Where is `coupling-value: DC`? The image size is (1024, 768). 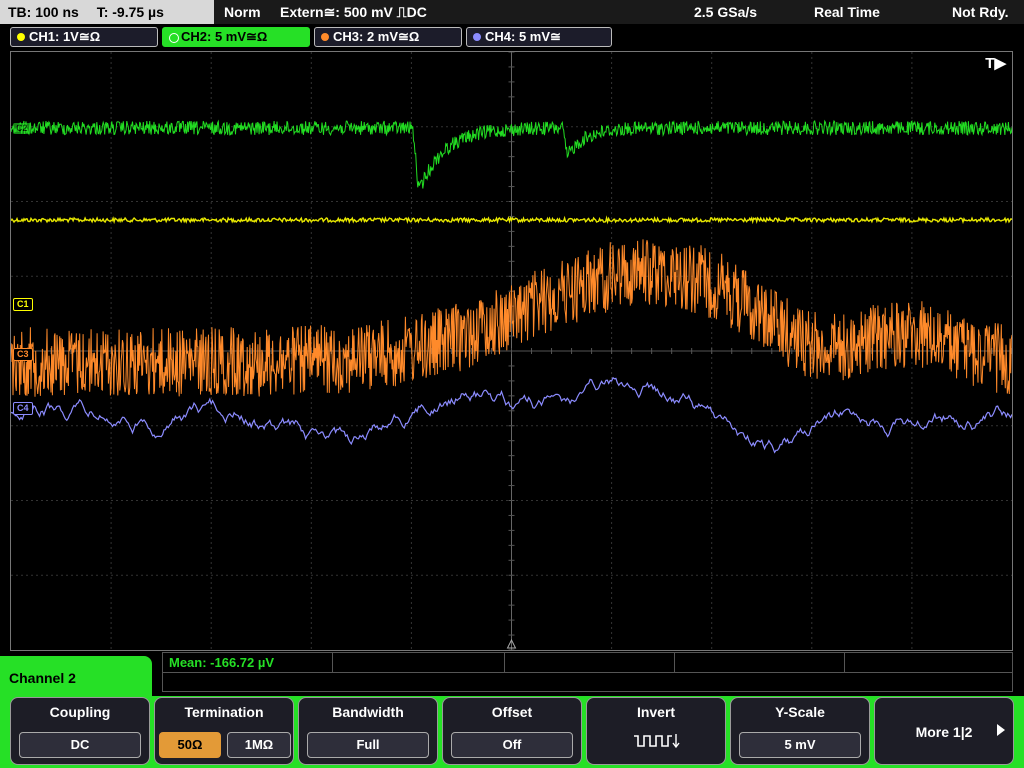 coupling-value: DC is located at coordinates (80, 745).